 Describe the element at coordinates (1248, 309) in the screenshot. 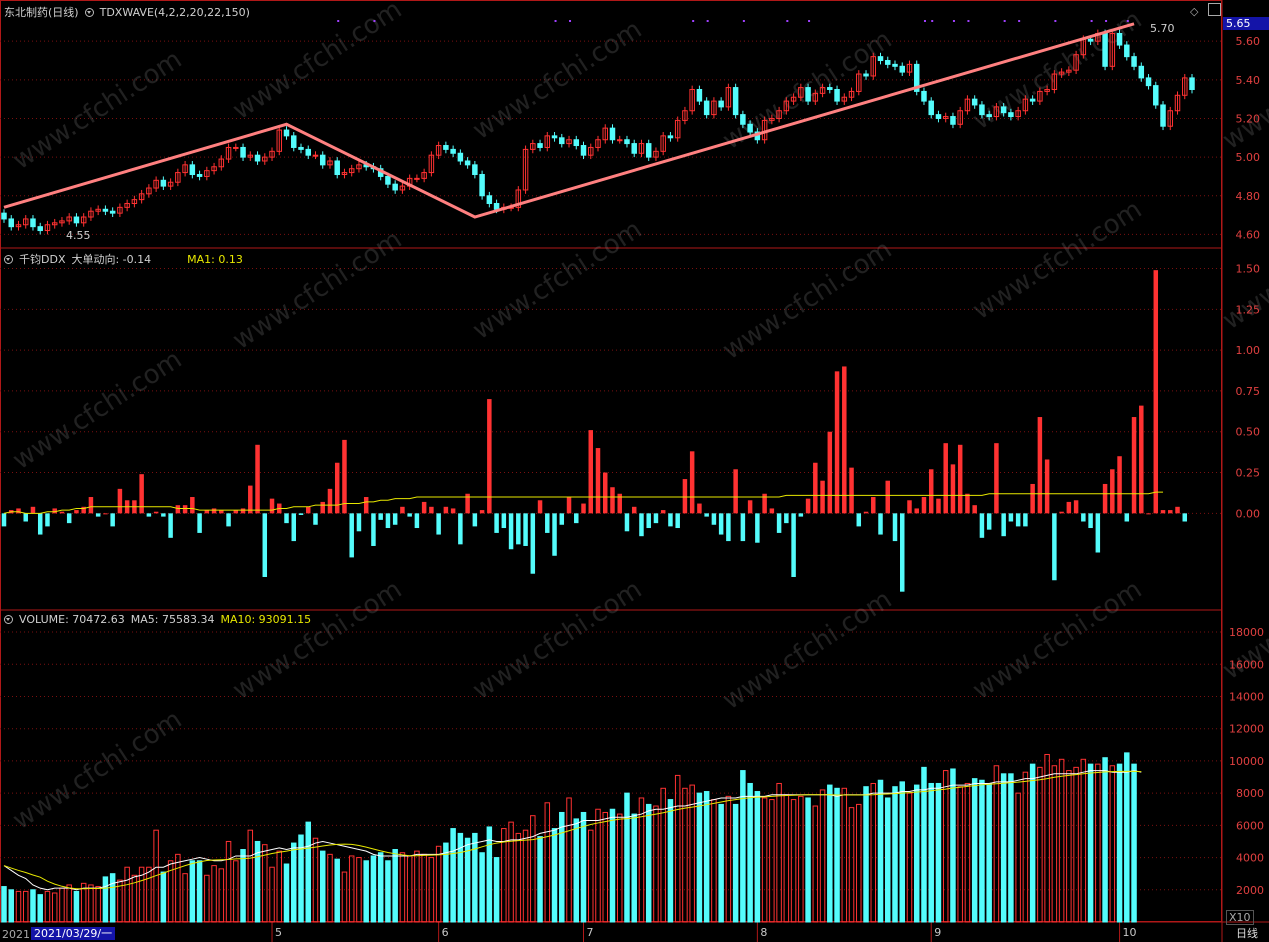

I see `ddx-tick-label: 1.25` at that location.